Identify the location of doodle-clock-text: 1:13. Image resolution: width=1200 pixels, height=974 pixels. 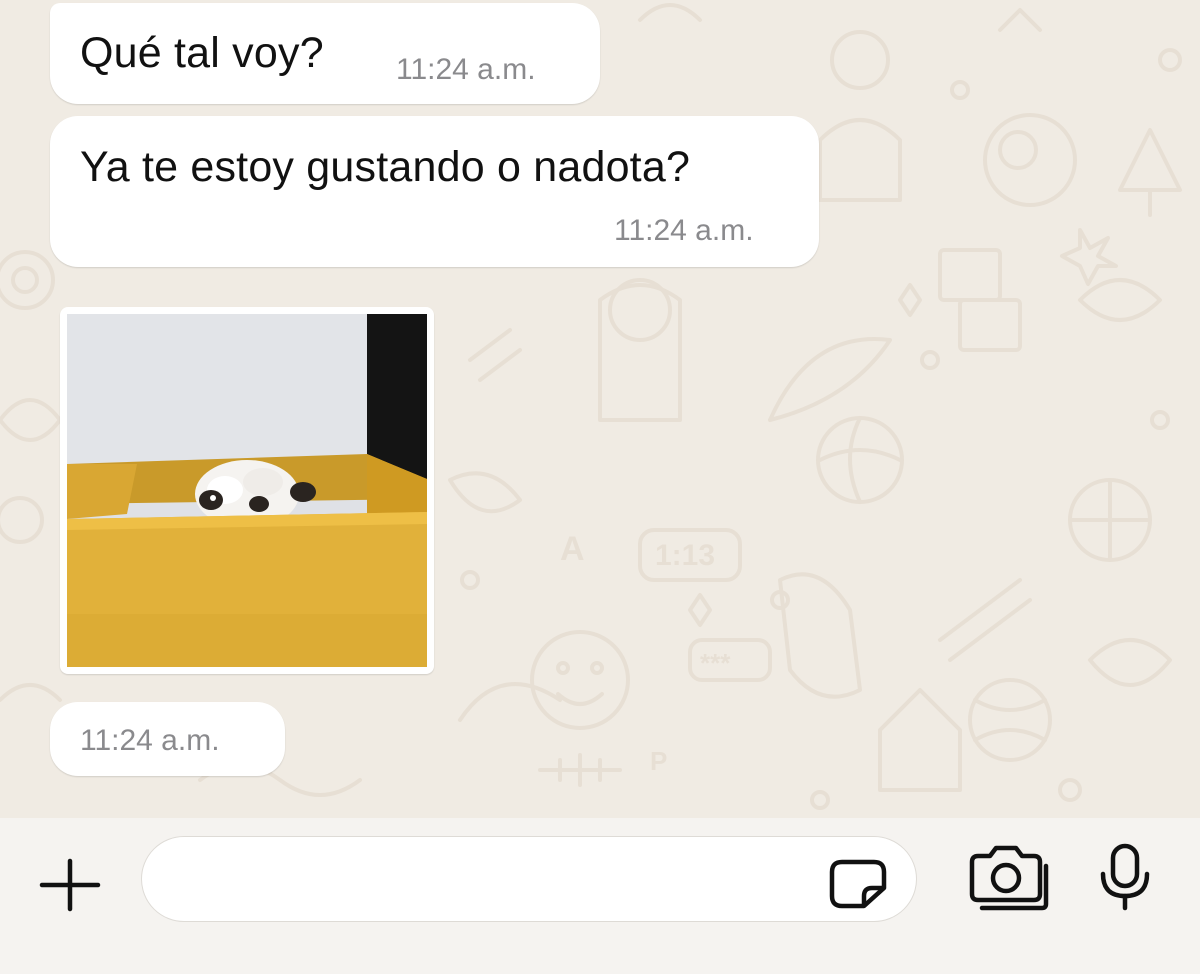
(685, 555).